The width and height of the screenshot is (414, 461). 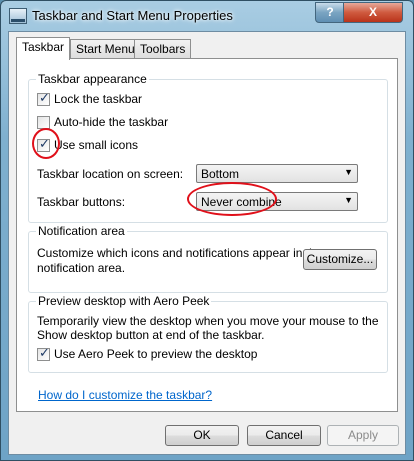 I want to click on title-bar: Taskbar and Start Menu Properties ? X, so click(x=207, y=16).